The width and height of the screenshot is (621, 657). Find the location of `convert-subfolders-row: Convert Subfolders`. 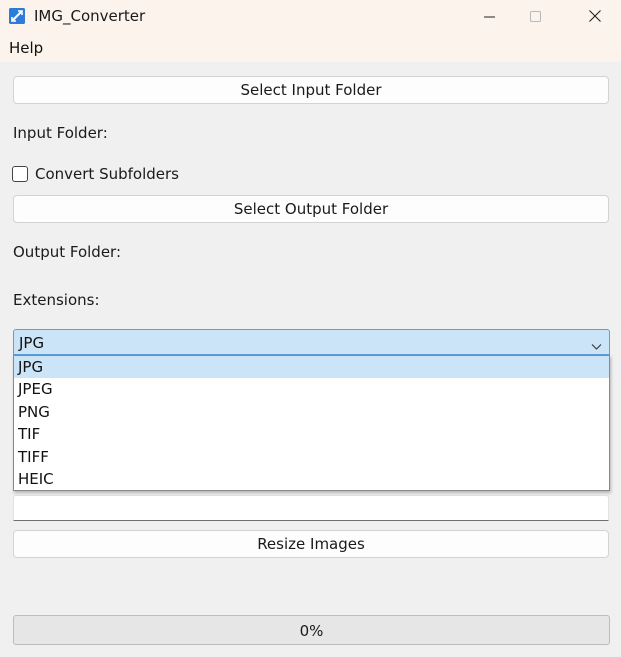

convert-subfolders-row: Convert Subfolders is located at coordinates (95, 174).